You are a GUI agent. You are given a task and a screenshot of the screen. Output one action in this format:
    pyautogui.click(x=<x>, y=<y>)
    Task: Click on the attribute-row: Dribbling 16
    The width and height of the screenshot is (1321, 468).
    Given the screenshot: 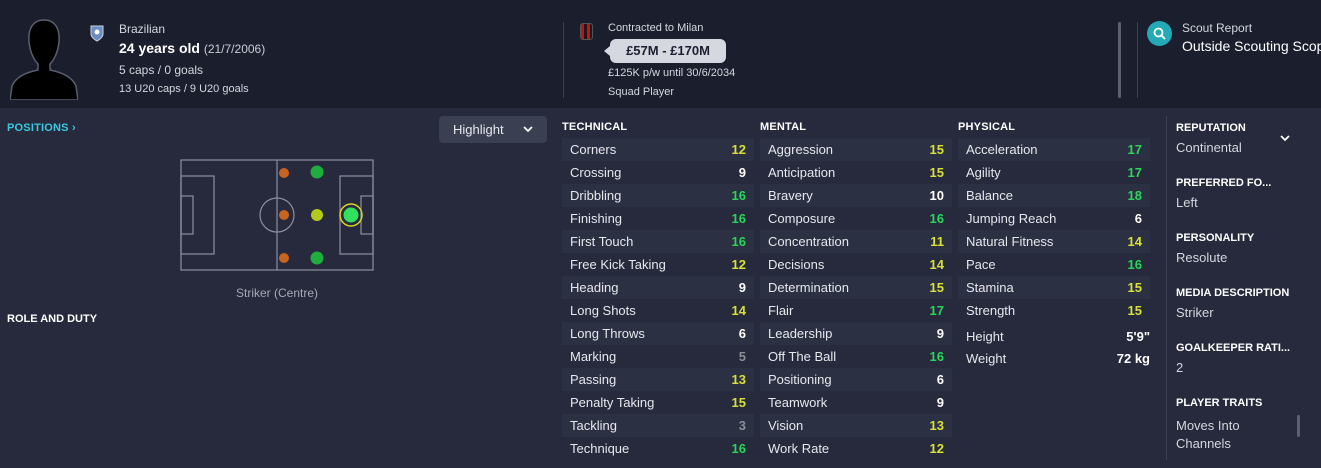 What is the action you would take?
    pyautogui.click(x=658, y=195)
    